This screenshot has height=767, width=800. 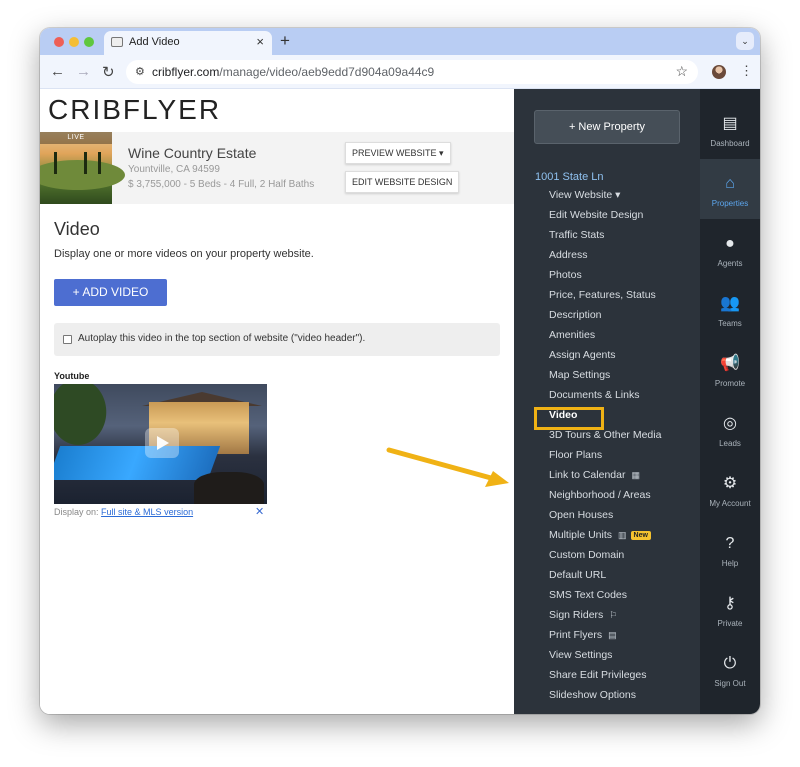 What do you see at coordinates (576, 635) in the screenshot?
I see `menu-item-label: Print Flyers` at bounding box center [576, 635].